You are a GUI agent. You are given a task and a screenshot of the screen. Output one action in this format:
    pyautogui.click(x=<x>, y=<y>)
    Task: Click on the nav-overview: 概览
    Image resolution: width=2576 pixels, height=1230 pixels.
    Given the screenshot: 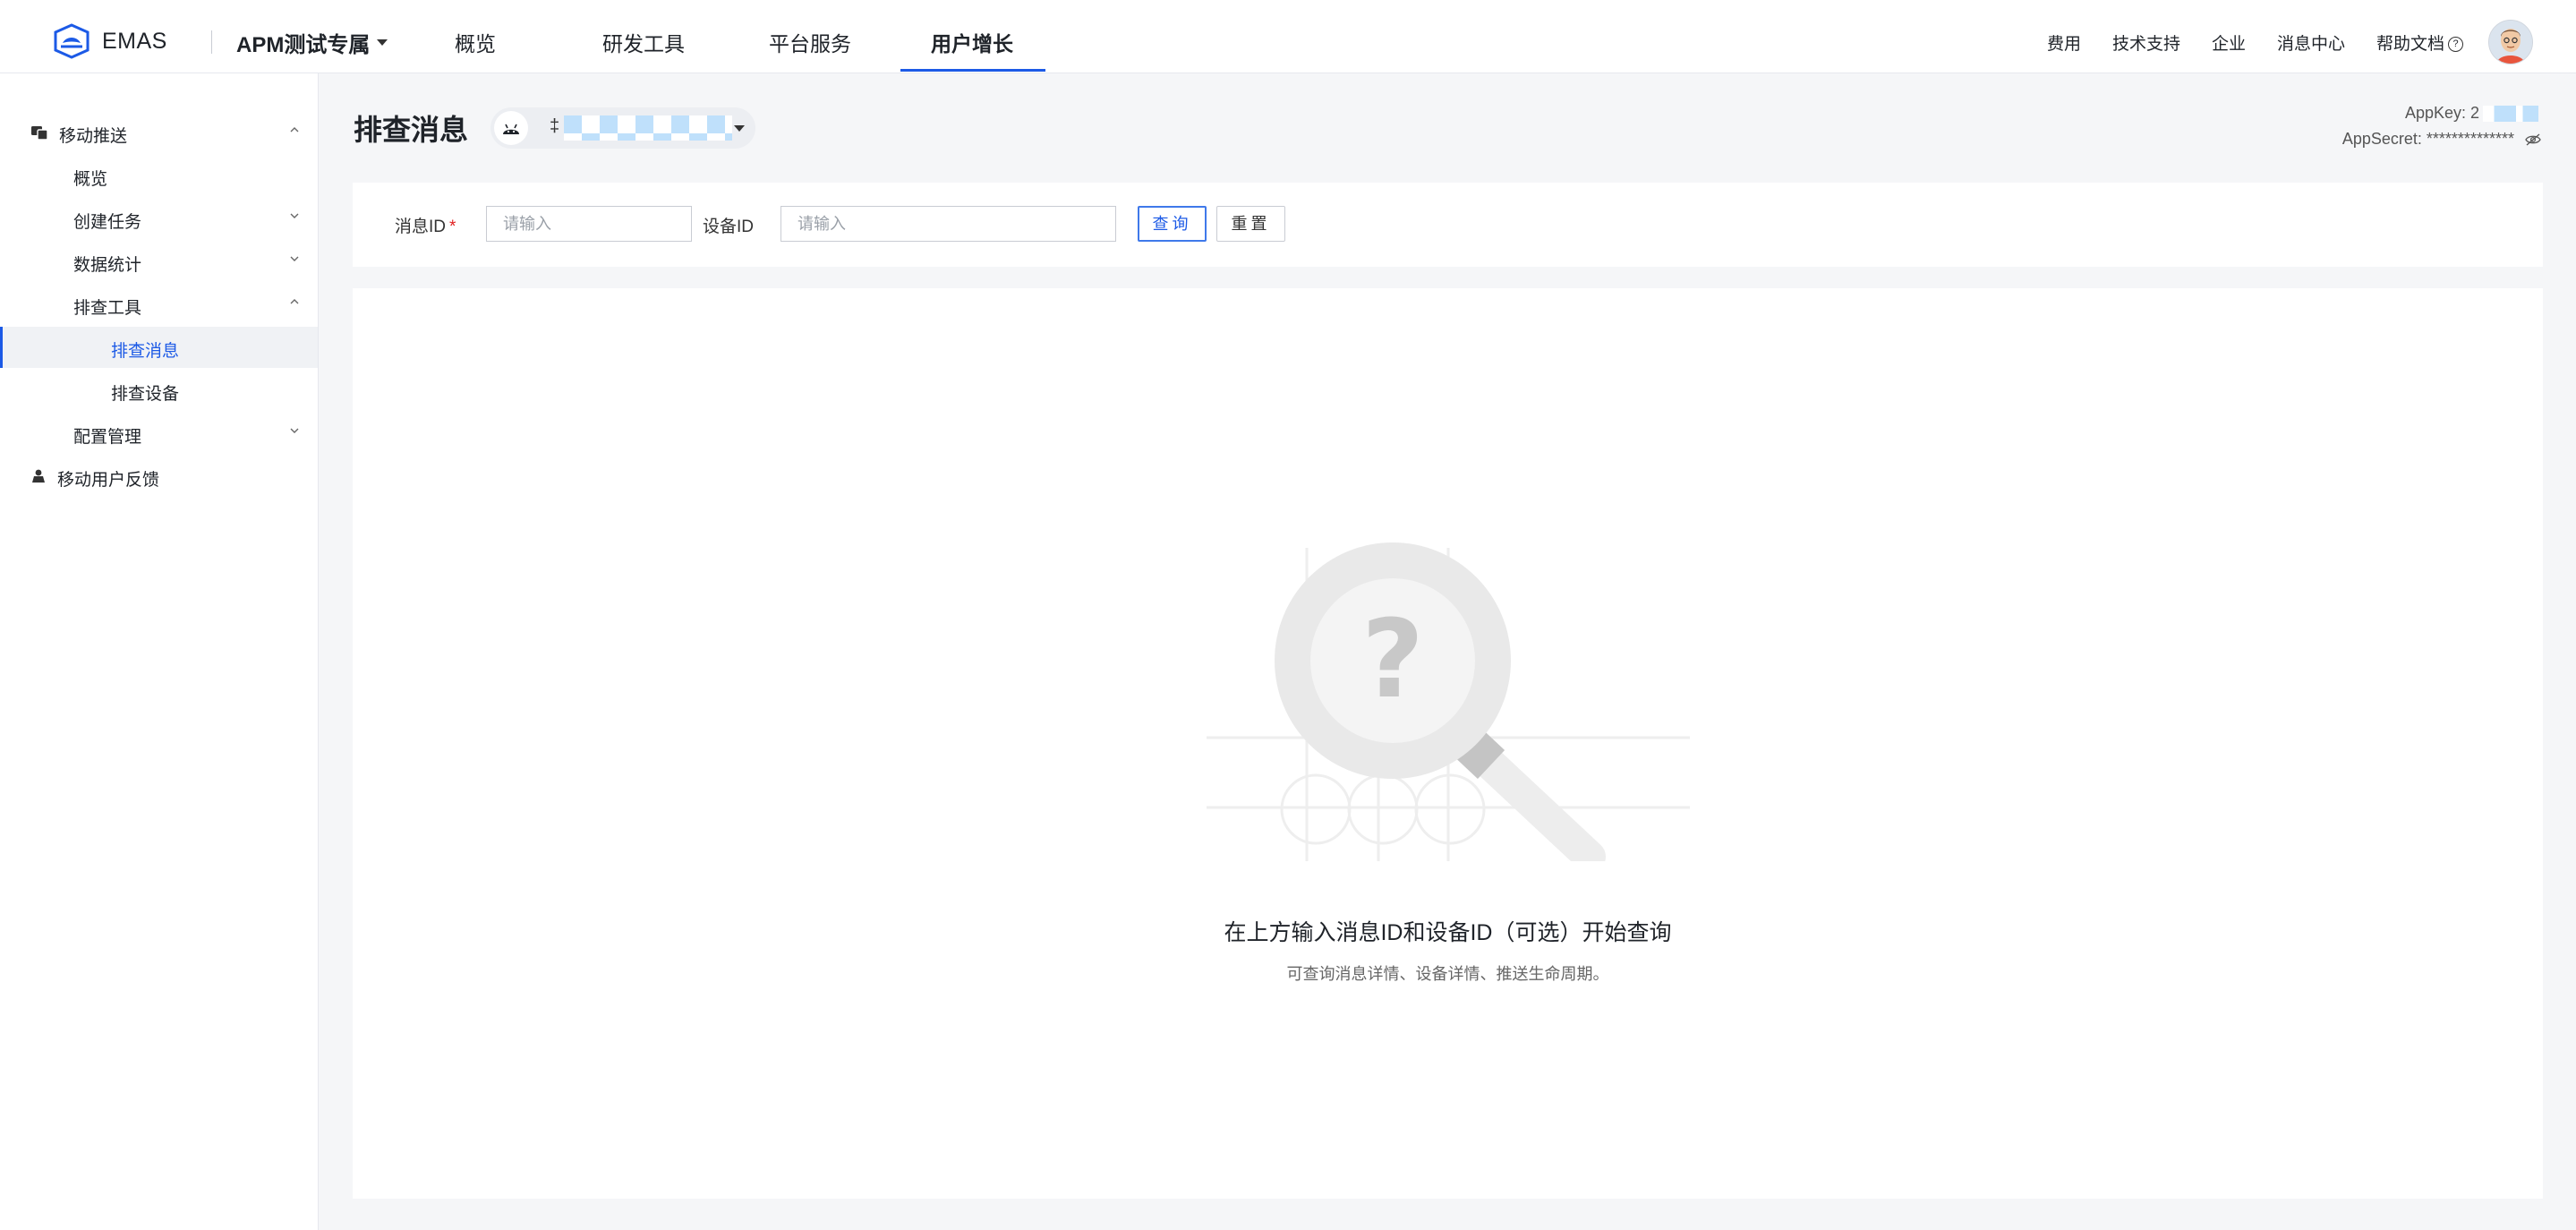 What is the action you would take?
    pyautogui.click(x=475, y=42)
    